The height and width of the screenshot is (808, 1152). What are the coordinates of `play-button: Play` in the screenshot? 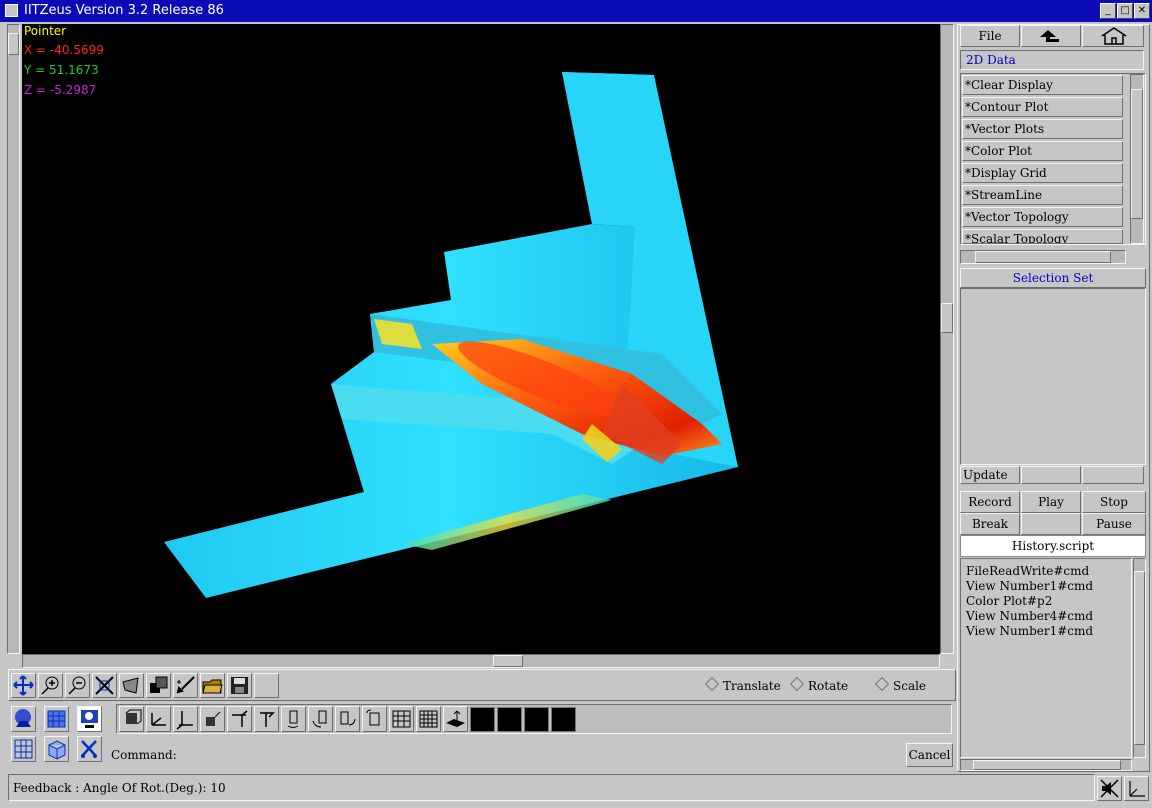 It's located at (1051, 502).